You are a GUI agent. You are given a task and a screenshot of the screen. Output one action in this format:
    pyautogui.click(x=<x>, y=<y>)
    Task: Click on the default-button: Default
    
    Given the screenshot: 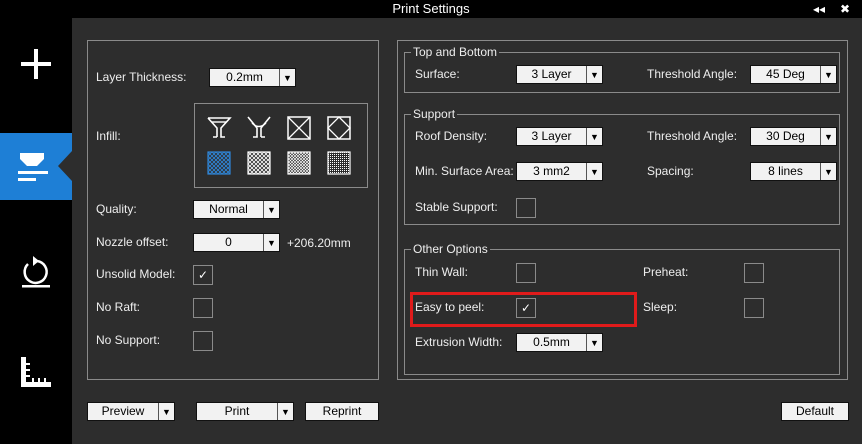 What is the action you would take?
    pyautogui.click(x=815, y=411)
    